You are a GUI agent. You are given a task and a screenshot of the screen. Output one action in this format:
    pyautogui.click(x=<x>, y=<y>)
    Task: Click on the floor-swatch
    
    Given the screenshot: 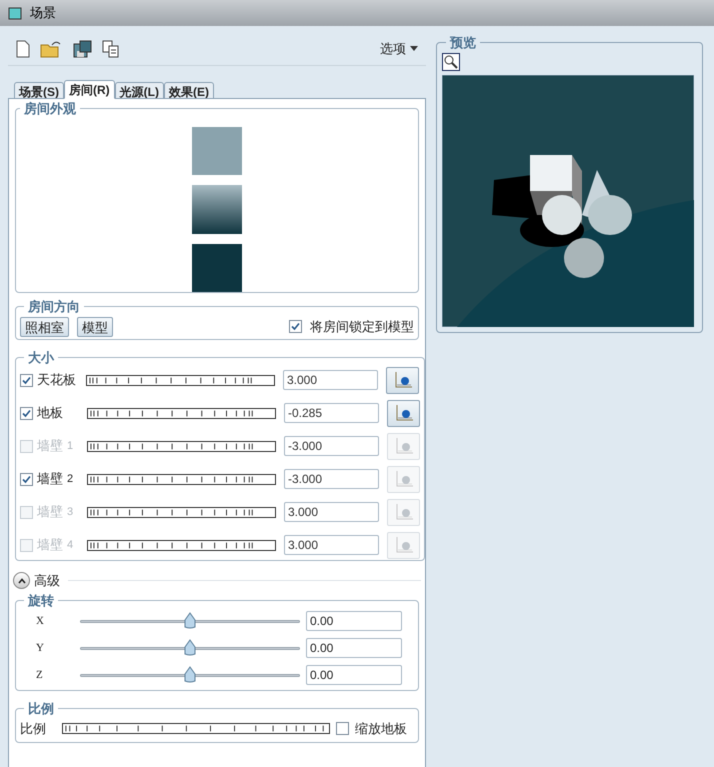 What is the action you would take?
    pyautogui.click(x=217, y=268)
    